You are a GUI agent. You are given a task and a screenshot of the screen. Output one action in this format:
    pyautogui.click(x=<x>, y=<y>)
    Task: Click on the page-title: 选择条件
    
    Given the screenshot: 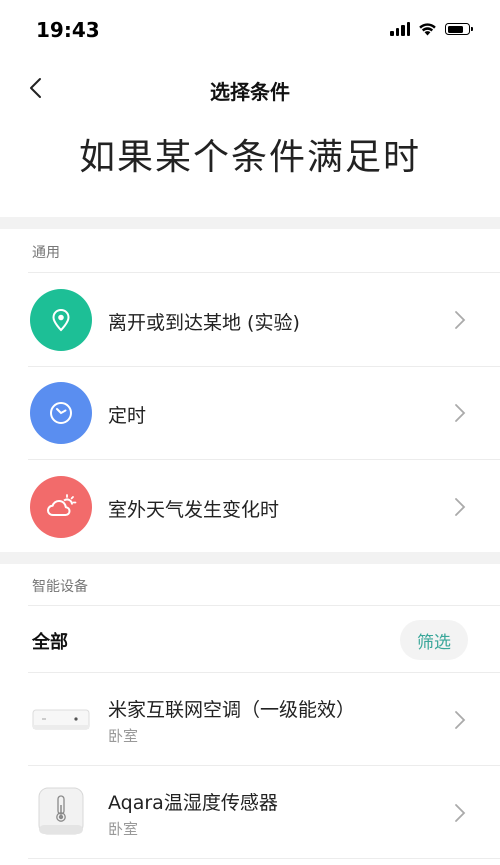 What is the action you would take?
    pyautogui.click(x=250, y=92)
    